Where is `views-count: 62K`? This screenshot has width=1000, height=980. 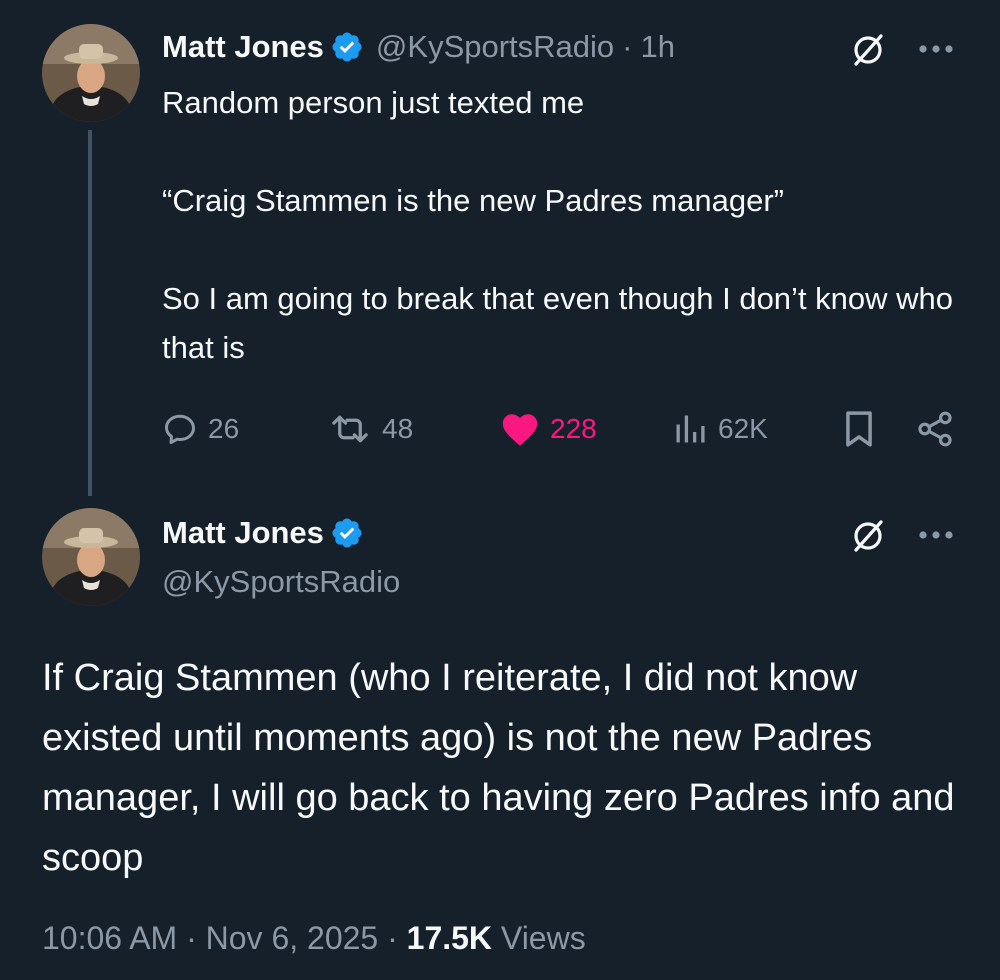
views-count: 62K is located at coordinates (743, 428).